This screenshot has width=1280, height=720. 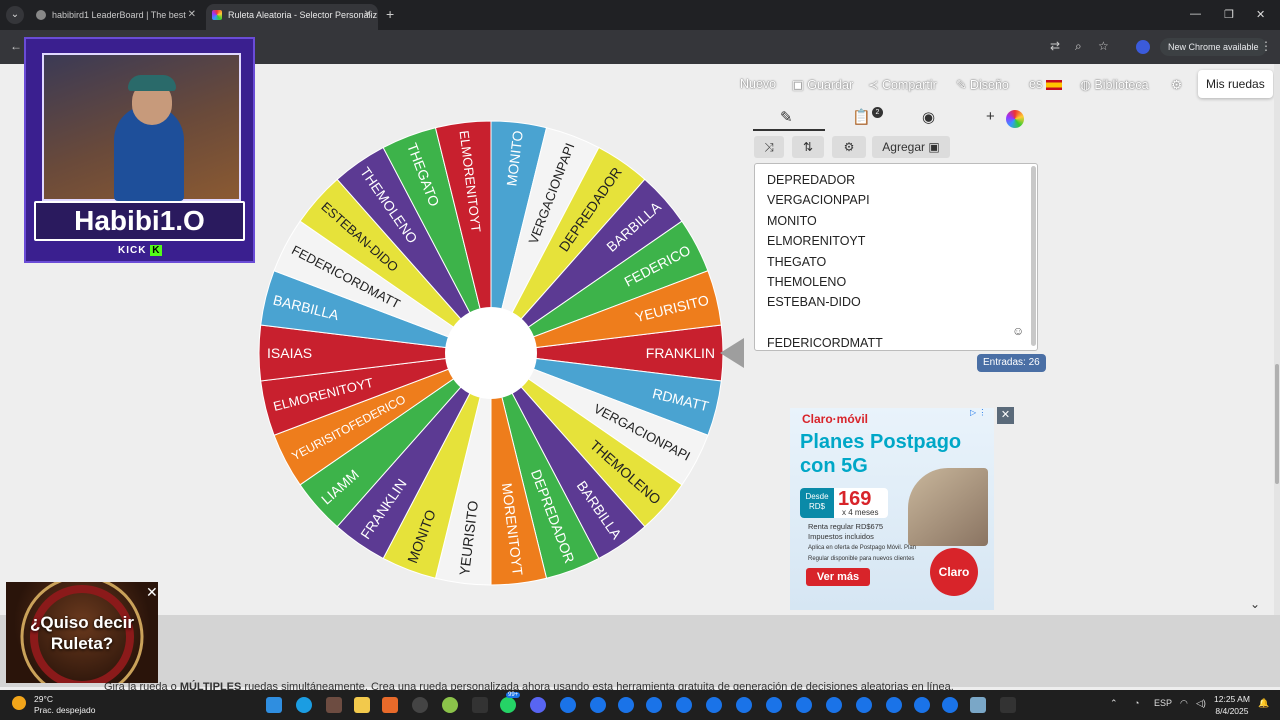 What do you see at coordinates (390, 14) in the screenshot?
I see `new-tab-icon: +` at bounding box center [390, 14].